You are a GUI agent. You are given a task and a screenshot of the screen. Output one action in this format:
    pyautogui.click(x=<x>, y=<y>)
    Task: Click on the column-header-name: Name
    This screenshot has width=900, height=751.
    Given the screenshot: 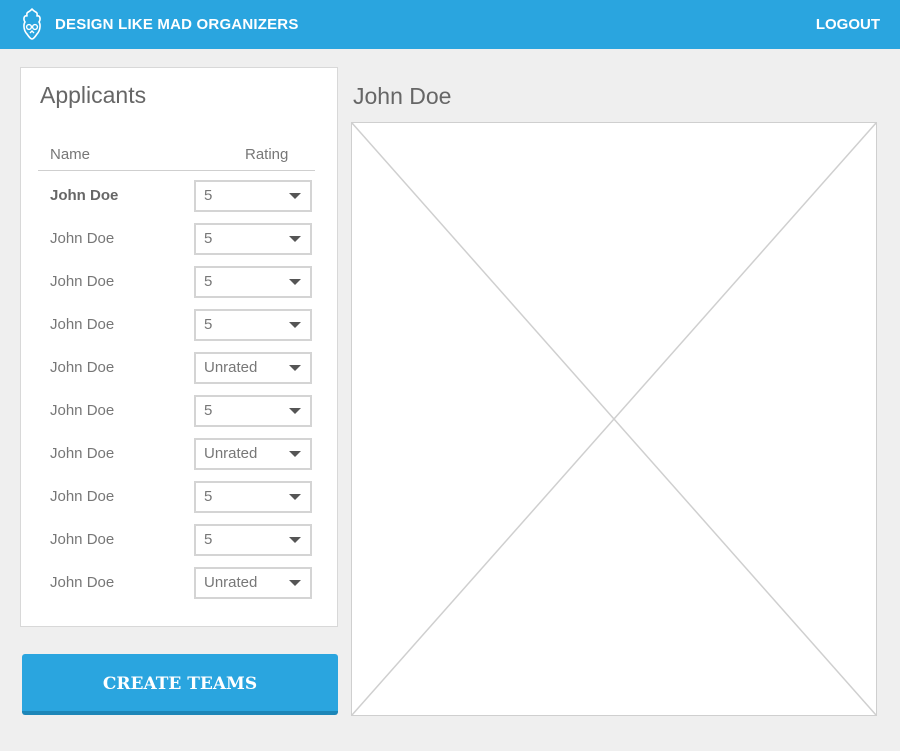 What is the action you would take?
    pyautogui.click(x=70, y=154)
    